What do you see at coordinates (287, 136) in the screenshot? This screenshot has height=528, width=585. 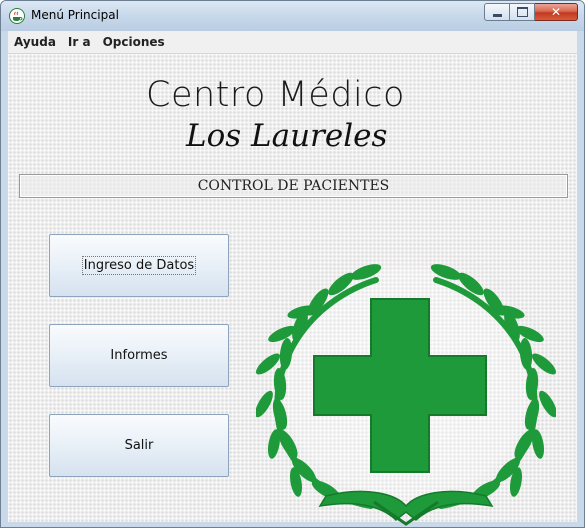 I see `brand-subtitle: Los Laureles` at bounding box center [287, 136].